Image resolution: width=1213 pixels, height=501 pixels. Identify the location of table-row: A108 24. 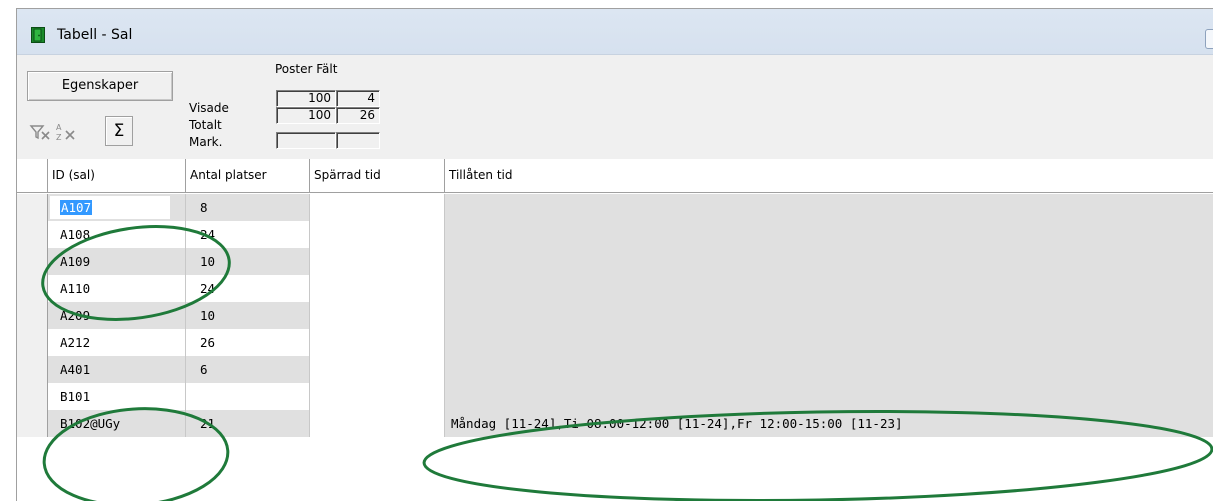
(615, 234).